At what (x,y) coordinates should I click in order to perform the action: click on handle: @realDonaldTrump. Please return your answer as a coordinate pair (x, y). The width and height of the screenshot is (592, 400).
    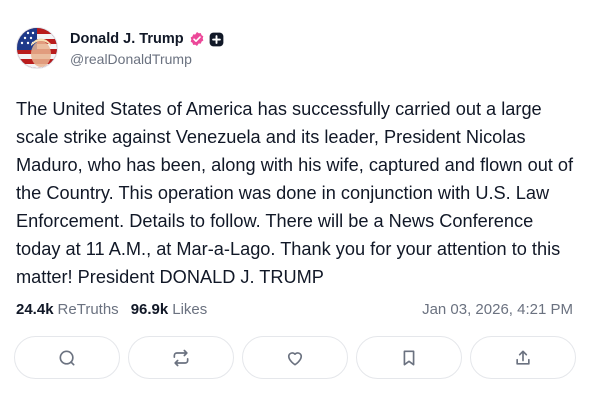
    Looking at the image, I should click on (147, 59).